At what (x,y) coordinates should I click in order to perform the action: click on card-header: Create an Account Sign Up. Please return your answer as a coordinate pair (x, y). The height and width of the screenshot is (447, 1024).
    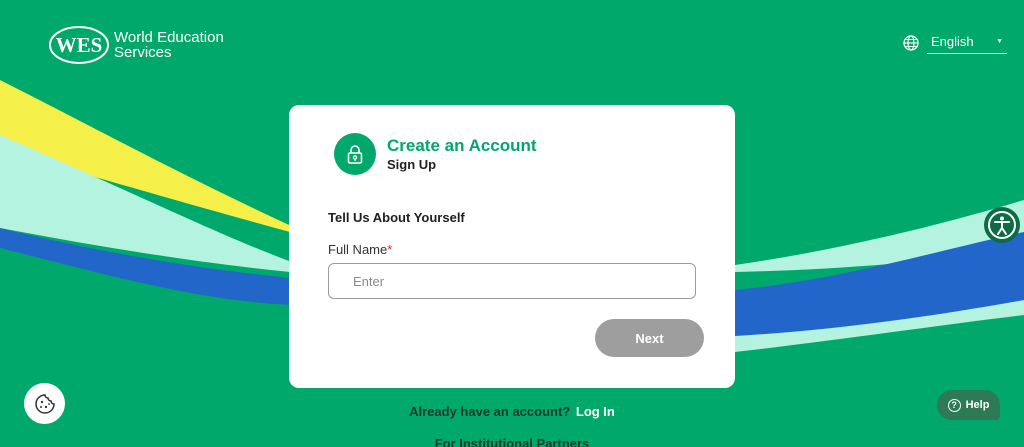
    Looking at the image, I should click on (435, 154).